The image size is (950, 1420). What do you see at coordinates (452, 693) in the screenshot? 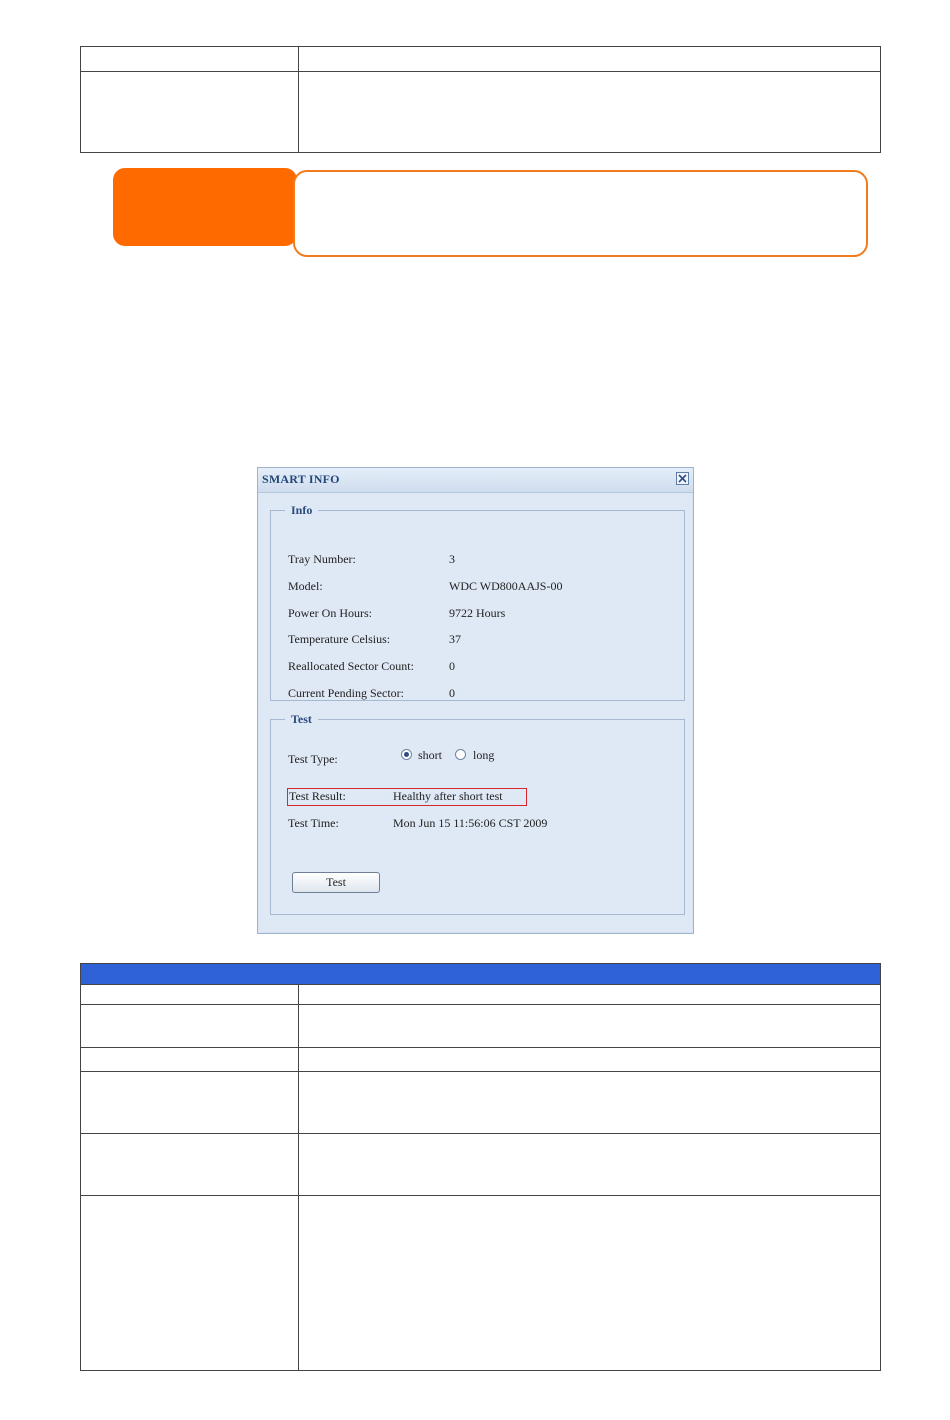
I see `pending-sector-value: 0` at bounding box center [452, 693].